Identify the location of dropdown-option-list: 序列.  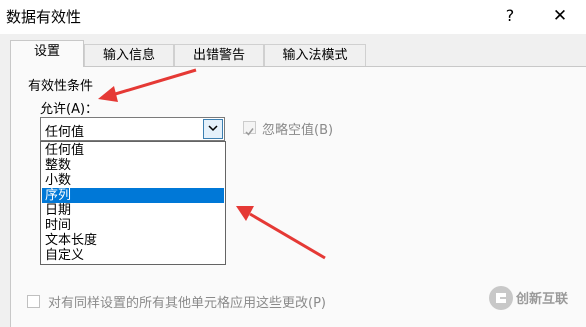
(133, 195).